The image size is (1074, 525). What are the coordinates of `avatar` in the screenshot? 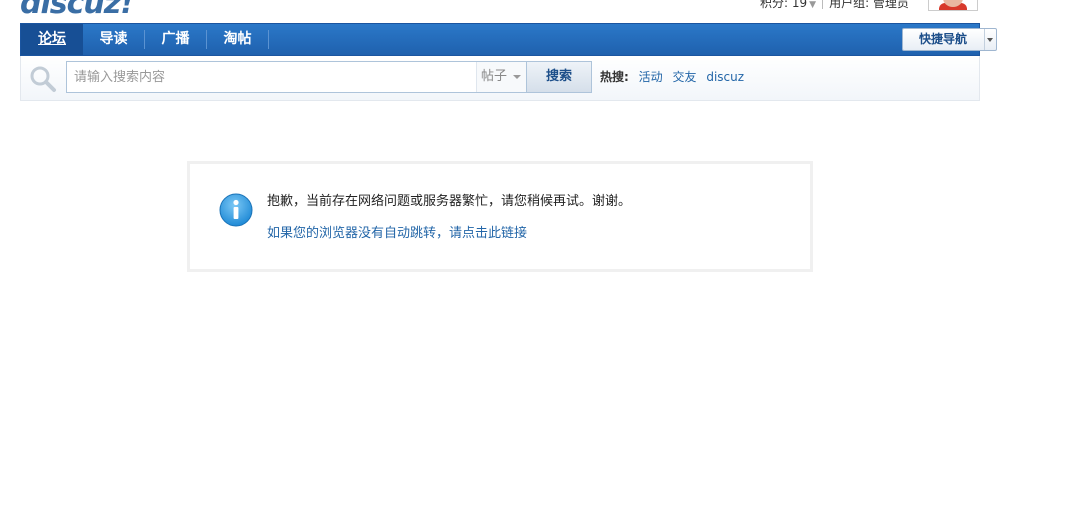 It's located at (953, 5).